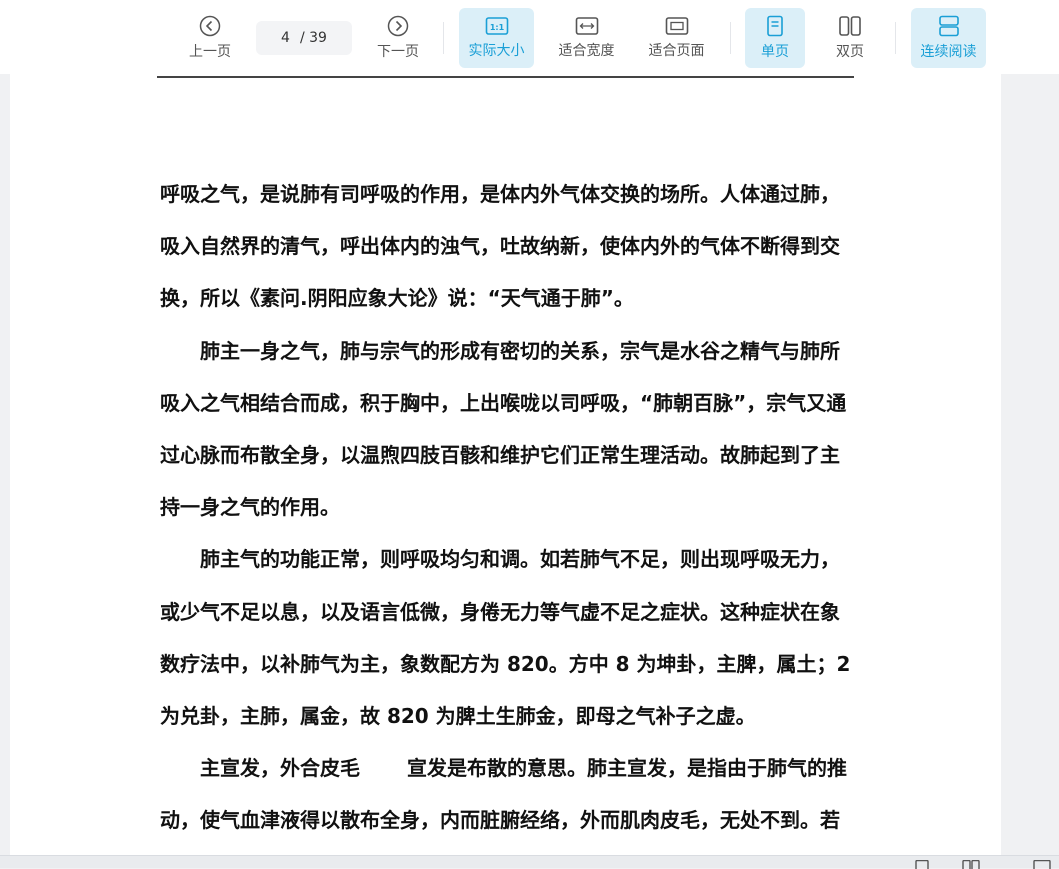 The height and width of the screenshot is (869, 1059). What do you see at coordinates (850, 38) in the screenshot?
I see `double-page-button: 双页` at bounding box center [850, 38].